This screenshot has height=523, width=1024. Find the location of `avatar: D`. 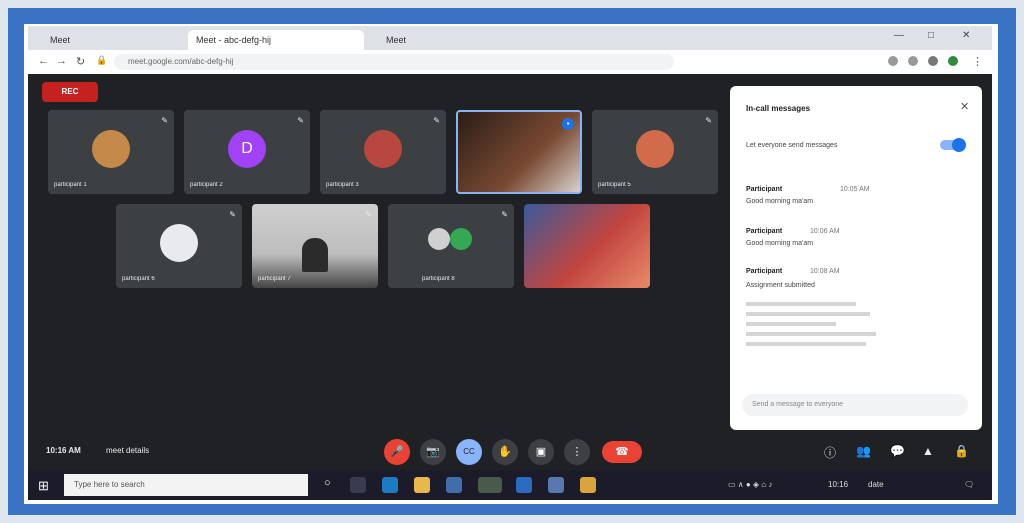

avatar: D is located at coordinates (247, 149).